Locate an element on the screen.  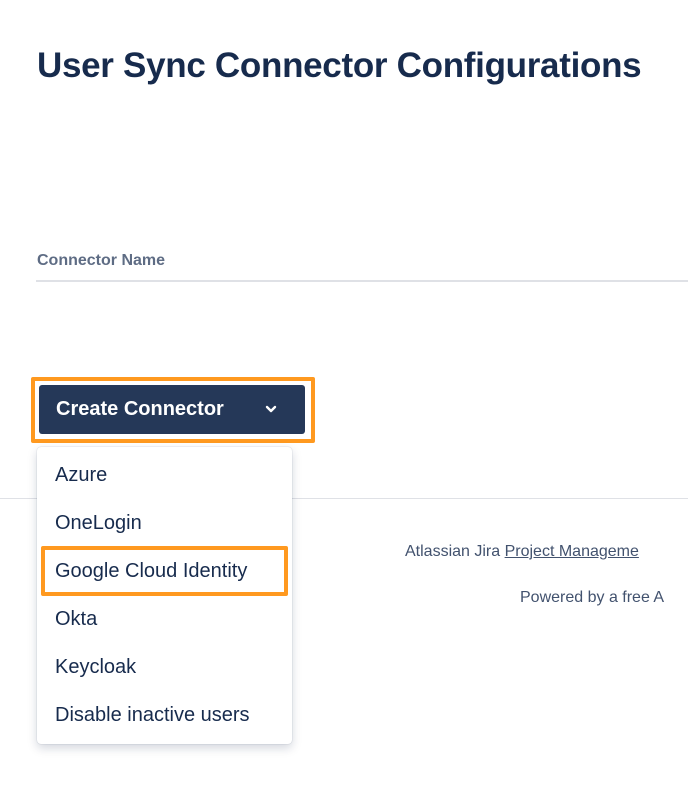
menu-item-onelogin: OneLogin is located at coordinates (98, 523).